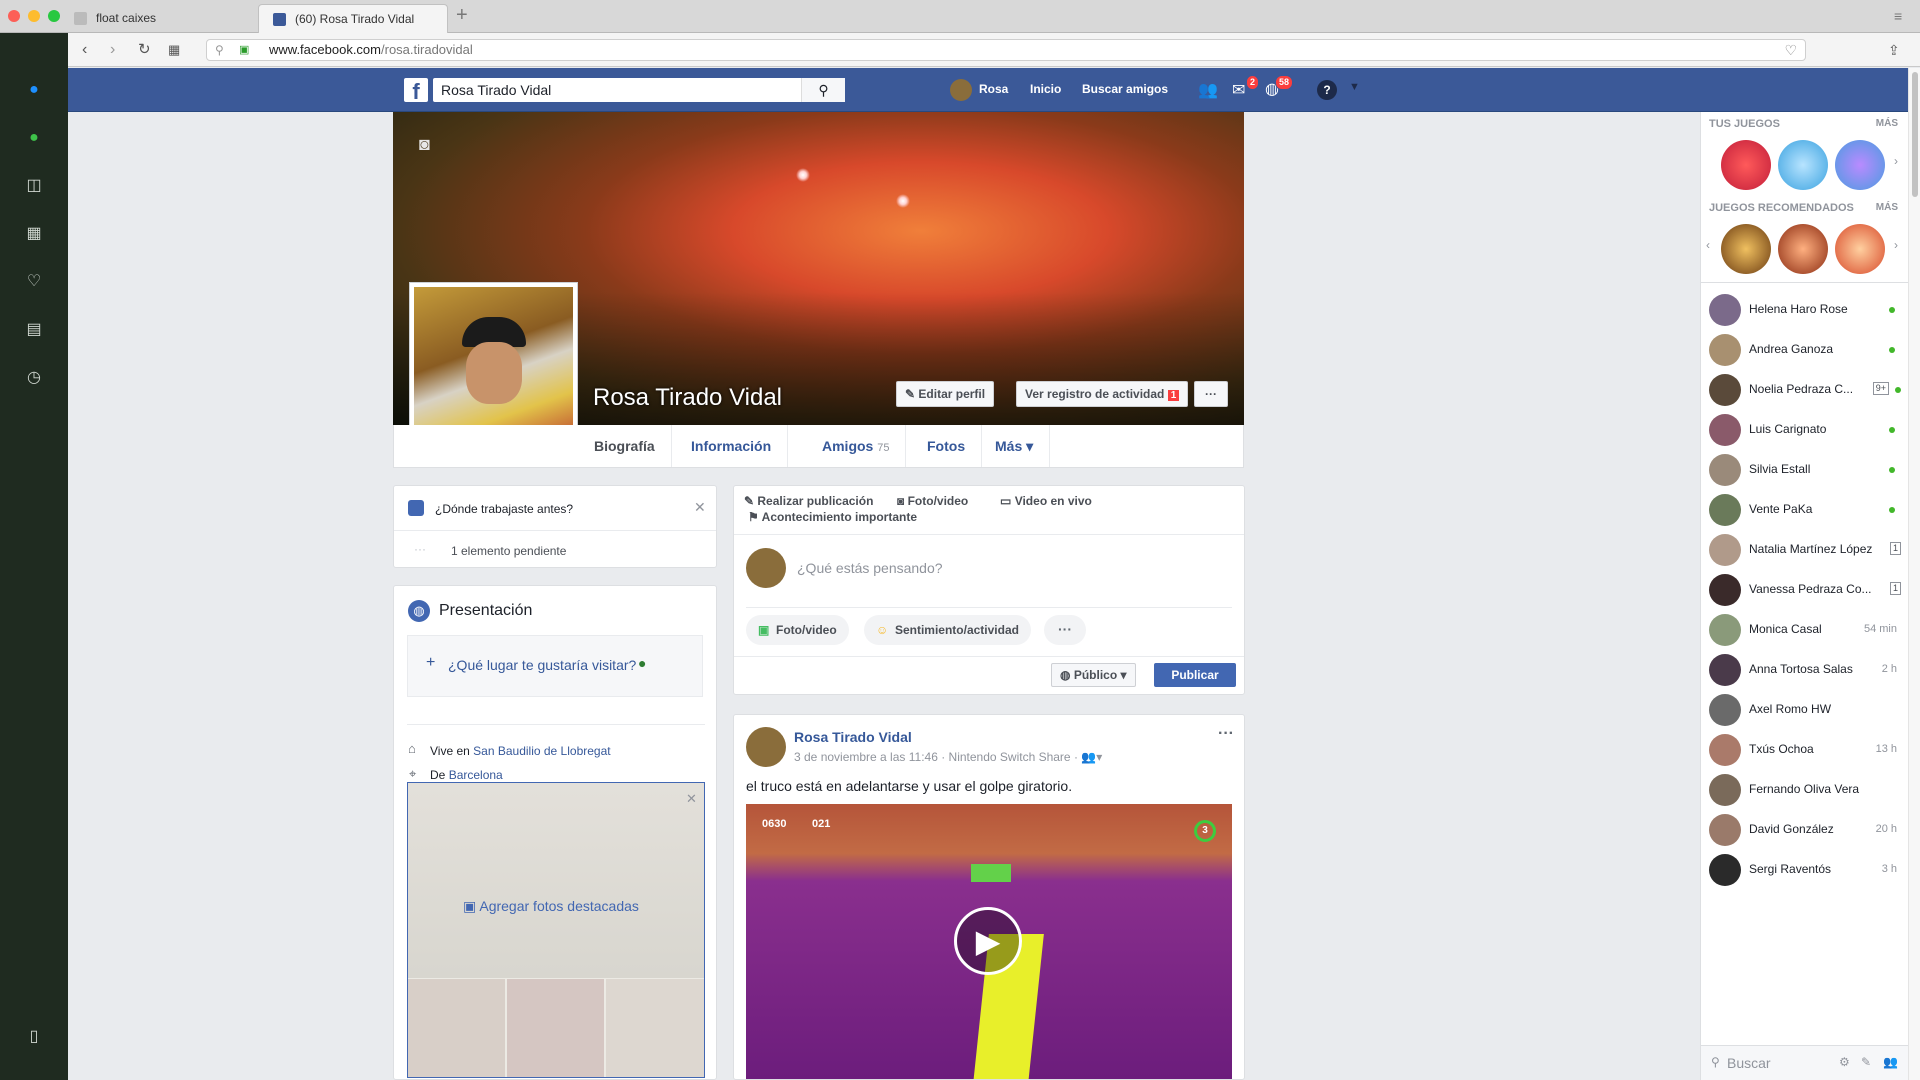  I want to click on your-games-more-link: MÁS, so click(1887, 123).